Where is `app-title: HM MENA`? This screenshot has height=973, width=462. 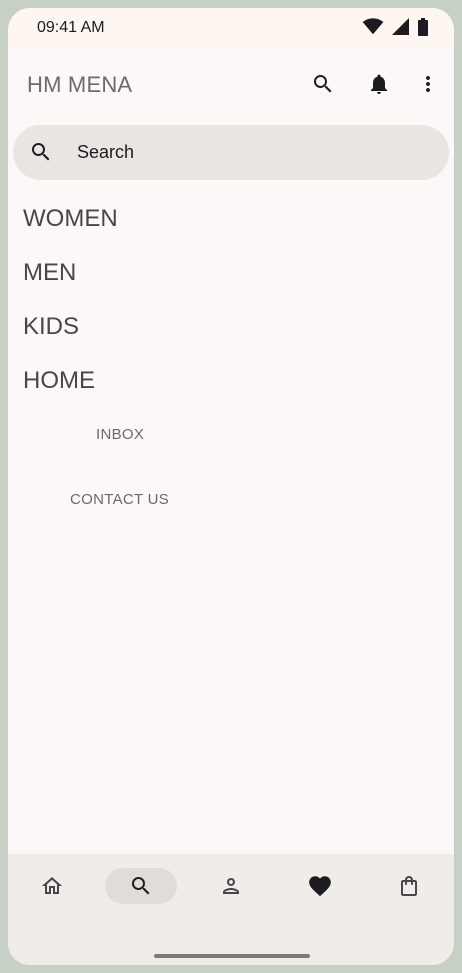 app-title: HM MENA is located at coordinates (80, 84).